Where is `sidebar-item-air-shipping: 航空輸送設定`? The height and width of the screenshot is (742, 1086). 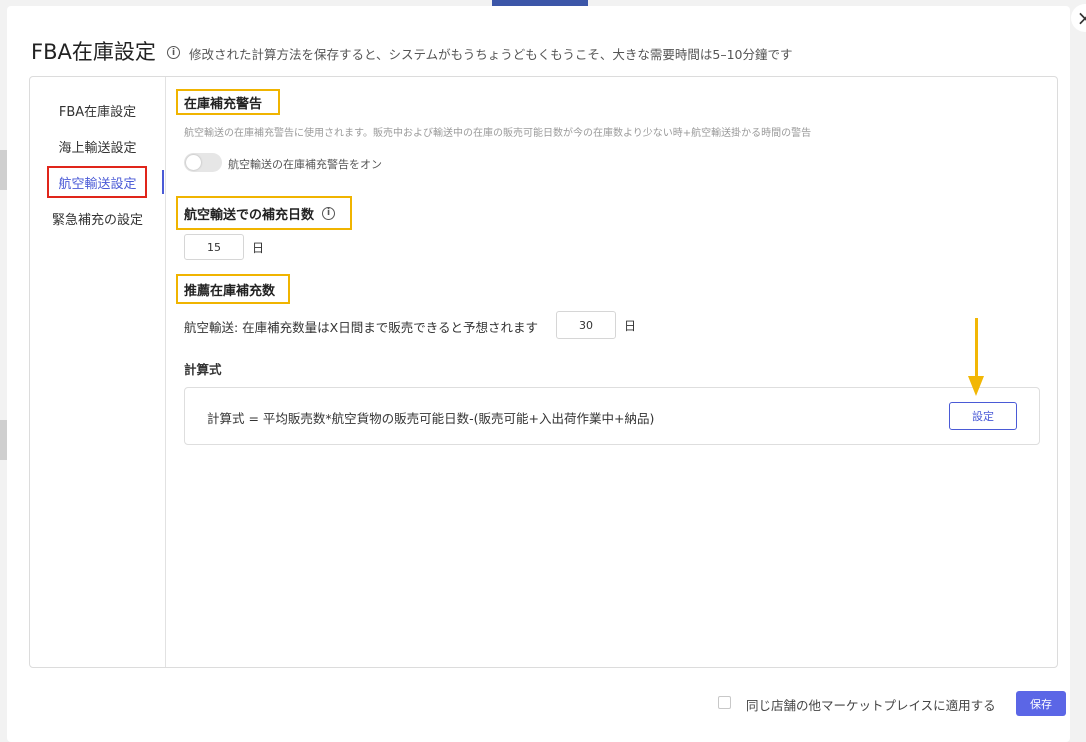 sidebar-item-air-shipping: 航空輸送設定 is located at coordinates (97, 182).